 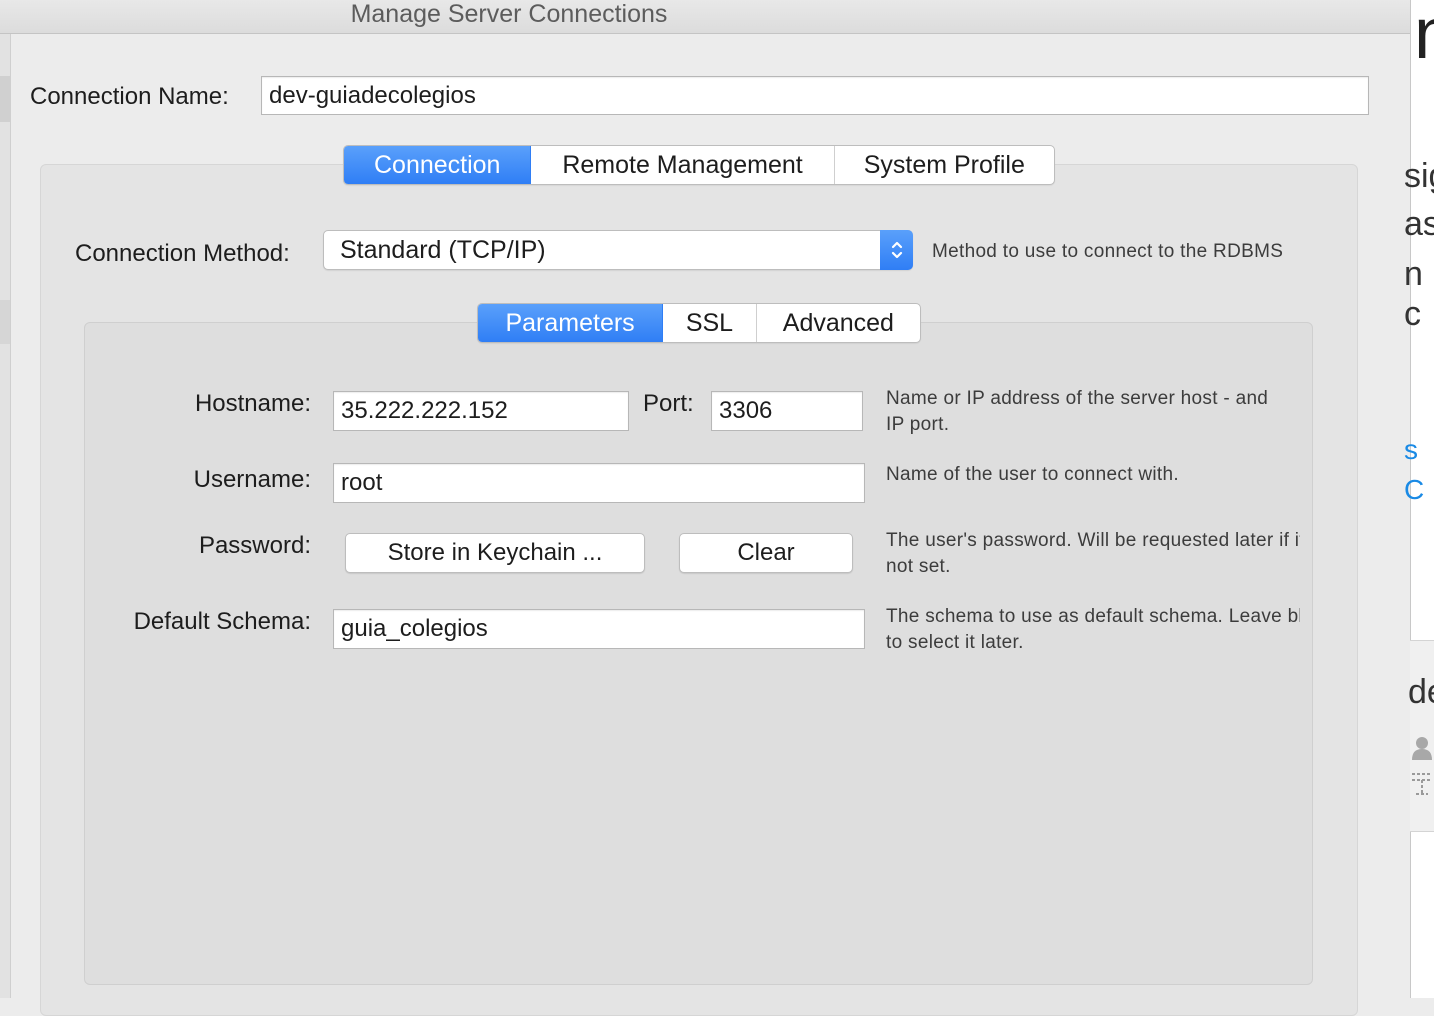 I want to click on connection-name-label: Connection Name:, so click(x=129, y=96).